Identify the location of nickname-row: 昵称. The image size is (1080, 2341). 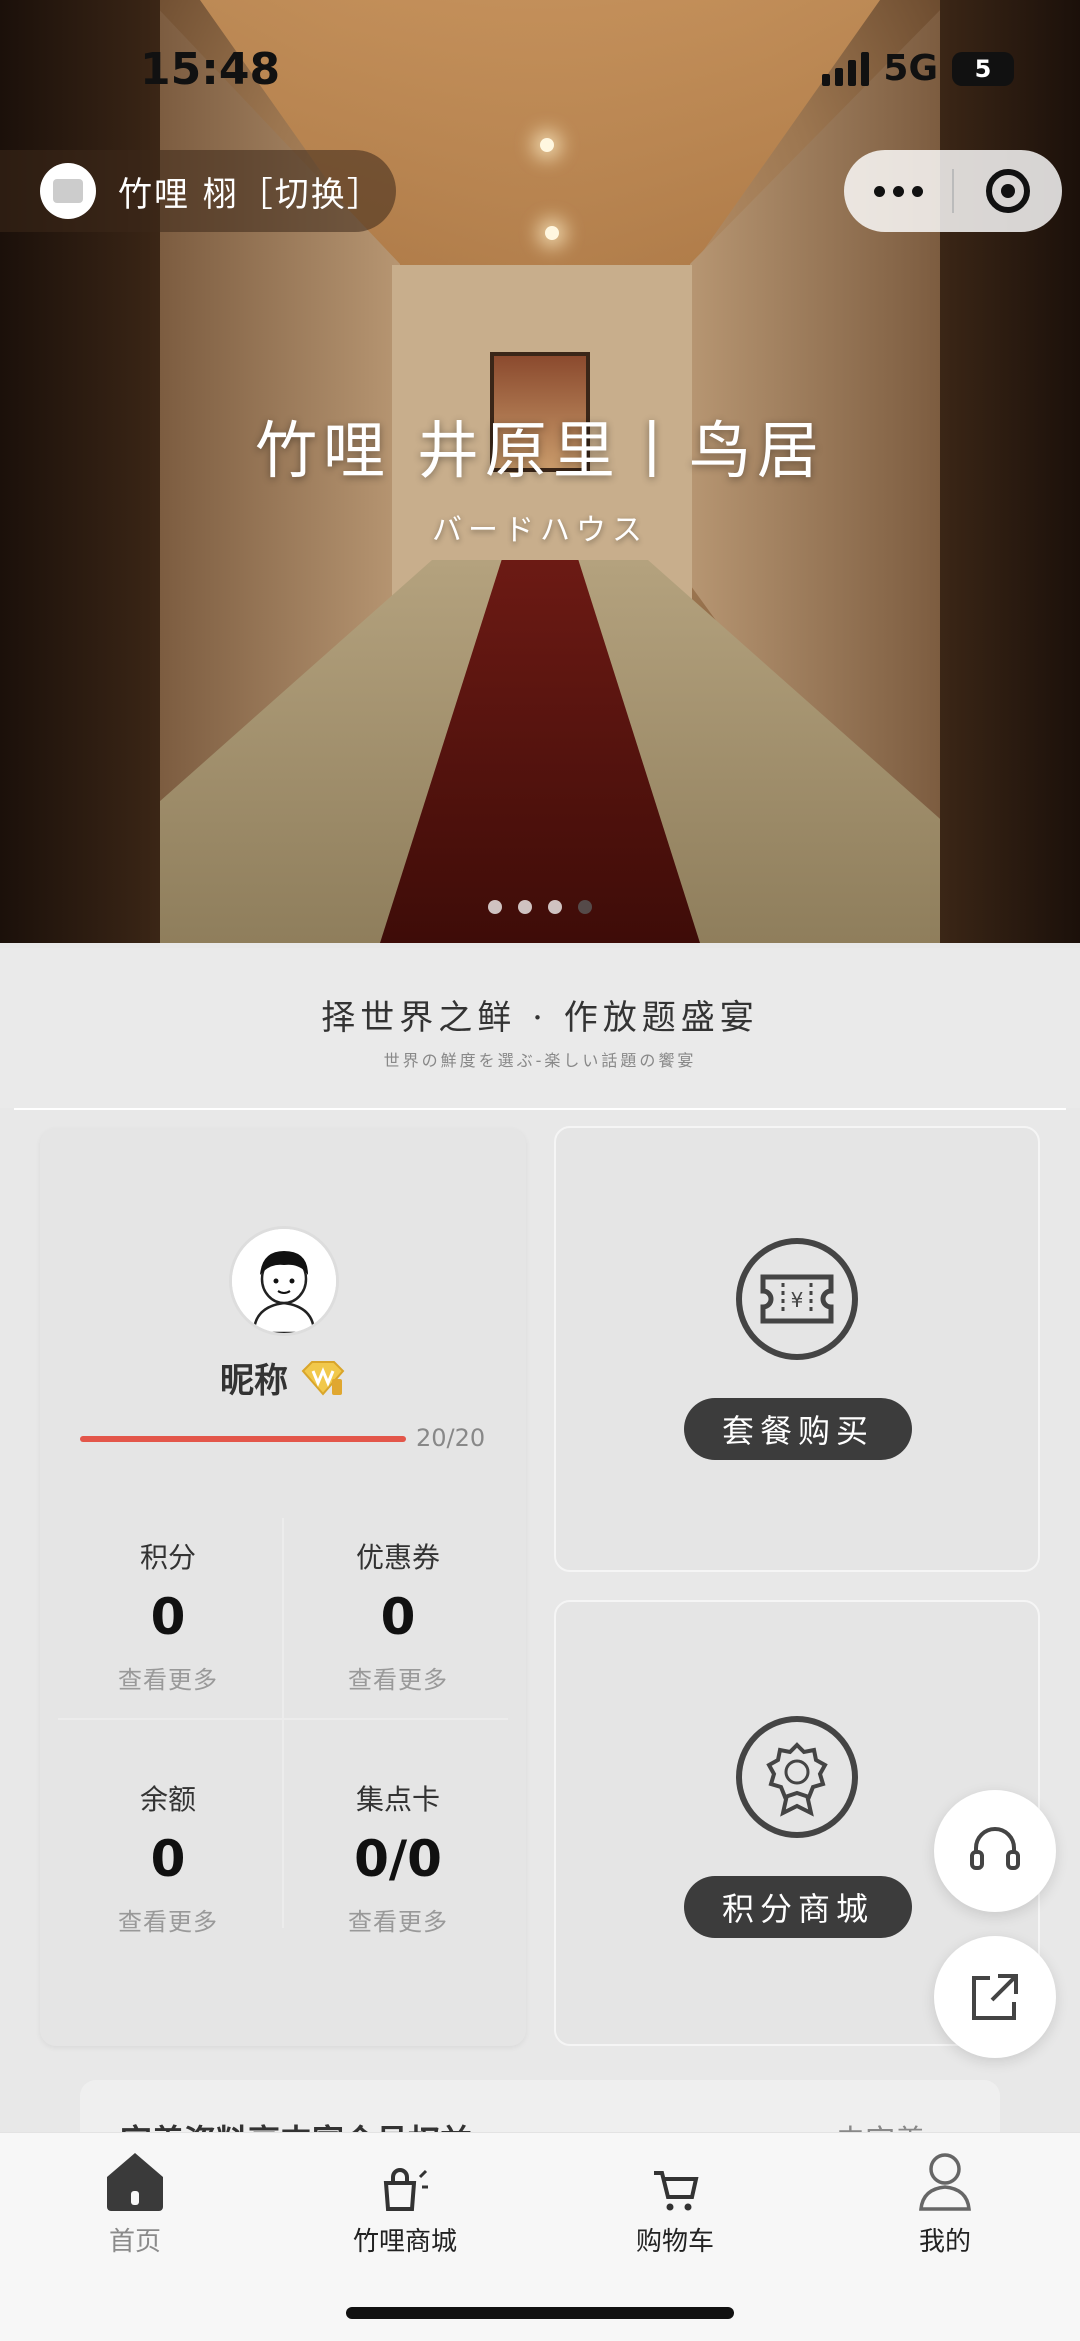
(283, 1377).